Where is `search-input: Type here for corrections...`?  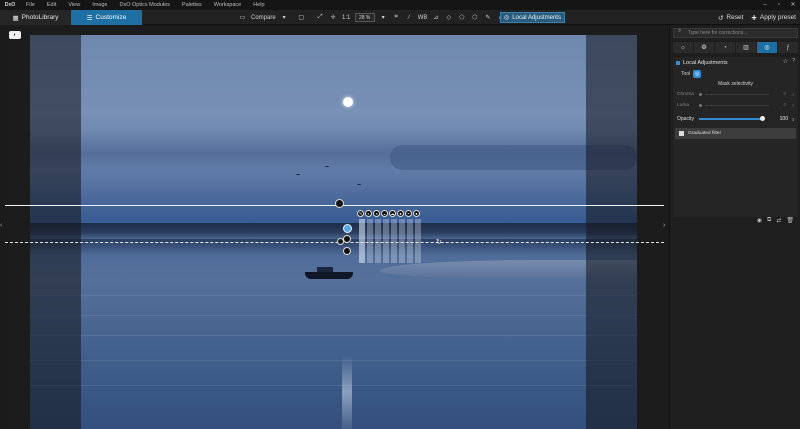 search-input: Type here for corrections... is located at coordinates (735, 33).